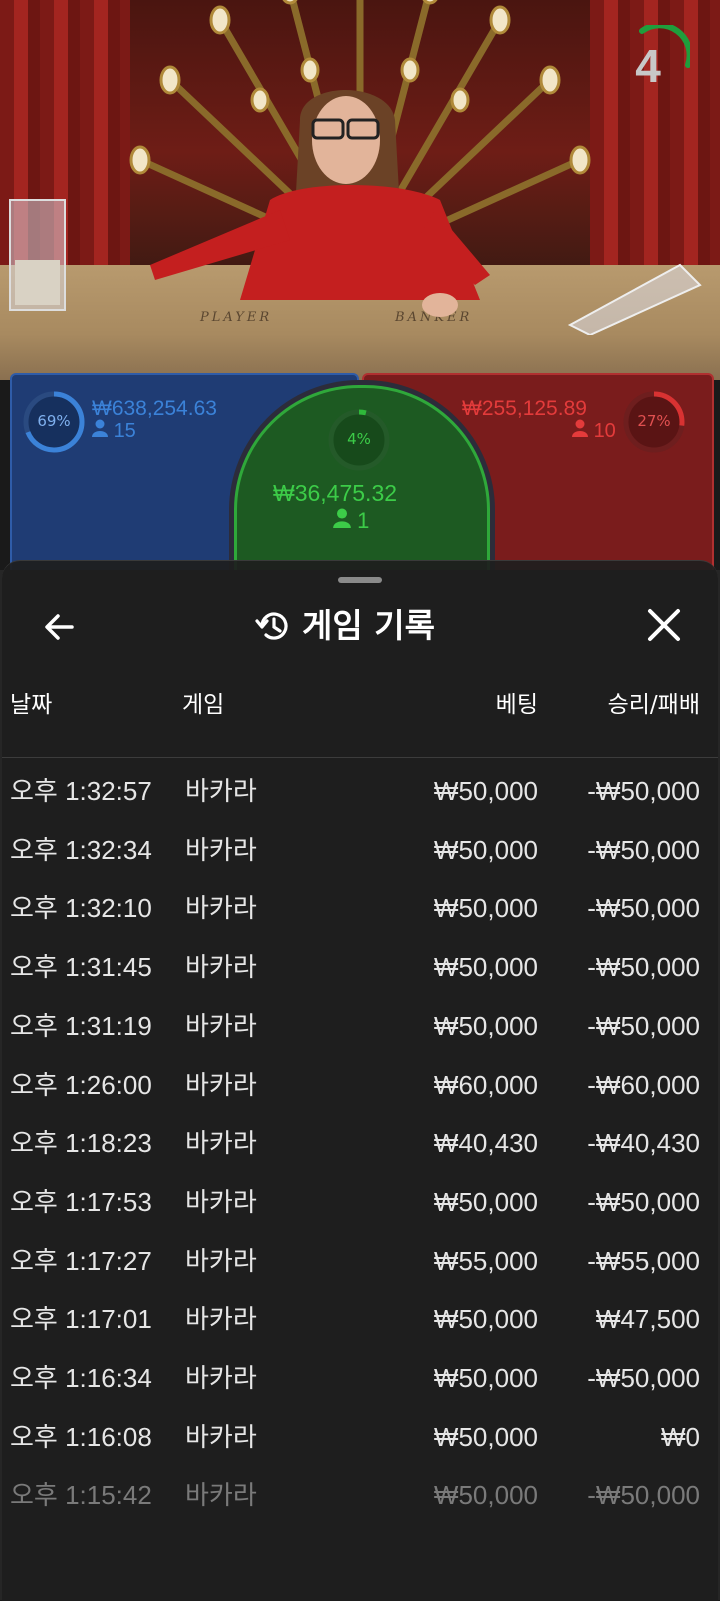  I want to click on row-bet: ₩60,000, so click(485, 1084).